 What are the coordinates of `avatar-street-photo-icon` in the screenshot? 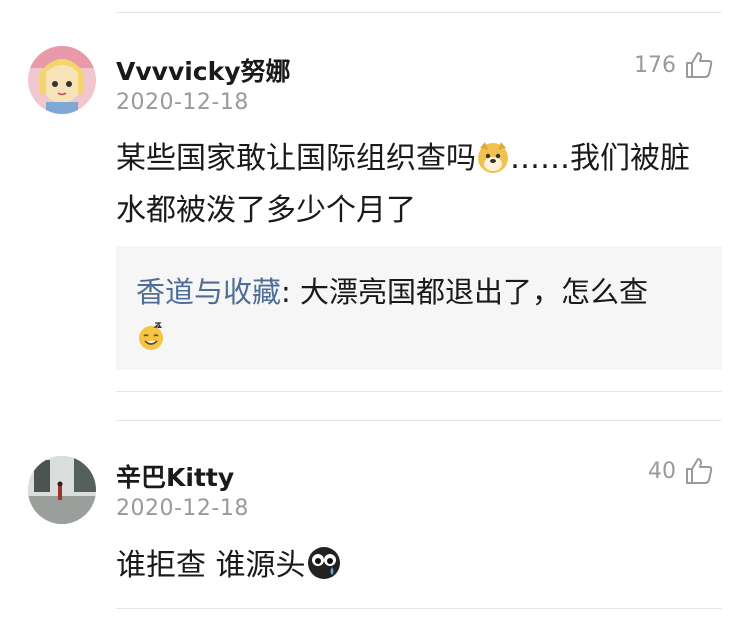 It's located at (62, 490).